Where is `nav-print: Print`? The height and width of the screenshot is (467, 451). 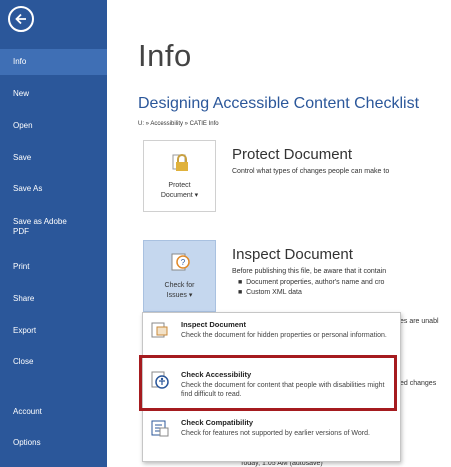 nav-print: Print is located at coordinates (53, 267).